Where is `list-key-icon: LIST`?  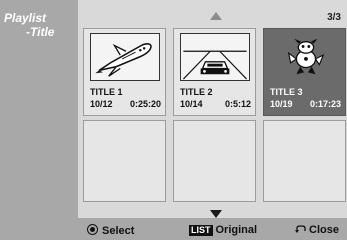 list-key-icon: LIST is located at coordinates (201, 230).